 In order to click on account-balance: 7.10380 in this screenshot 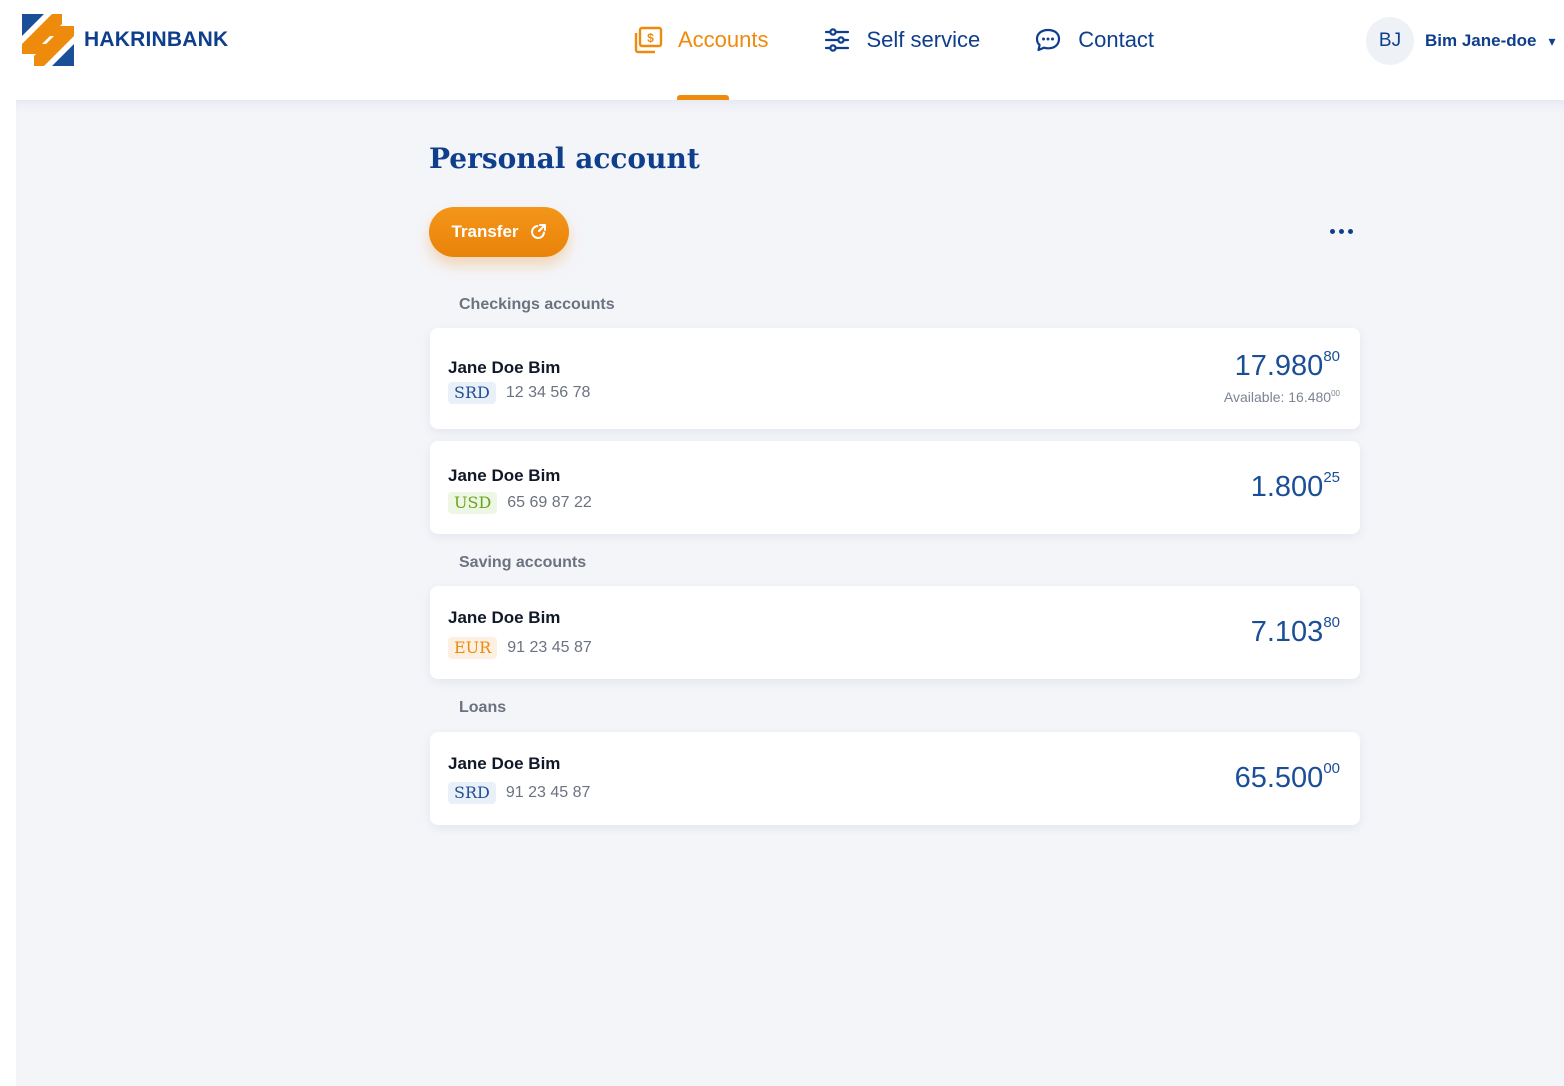, I will do `click(1295, 631)`.